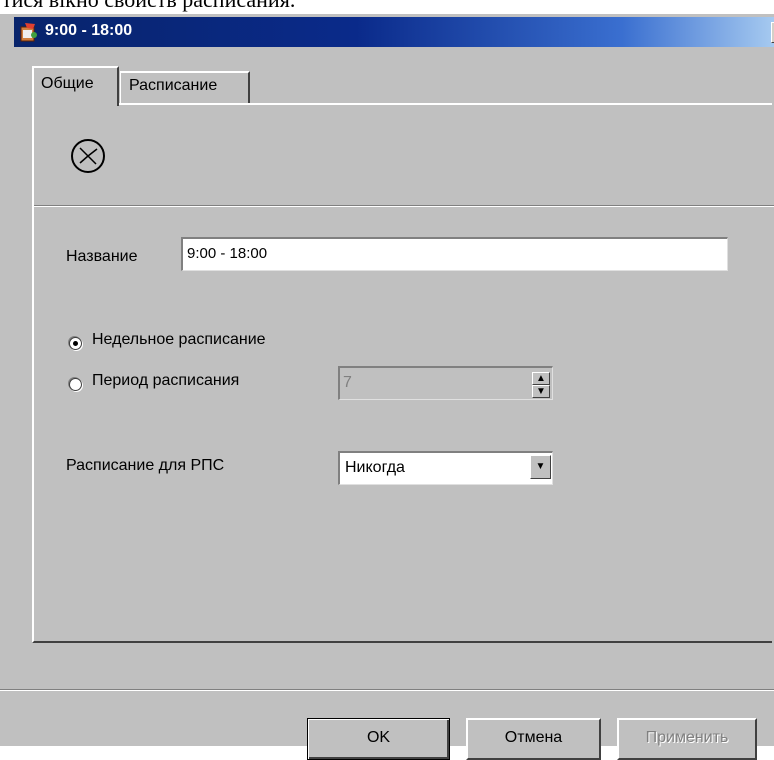 The height and width of the screenshot is (760, 774). I want to click on spin-down-icon: ▼, so click(541, 391).